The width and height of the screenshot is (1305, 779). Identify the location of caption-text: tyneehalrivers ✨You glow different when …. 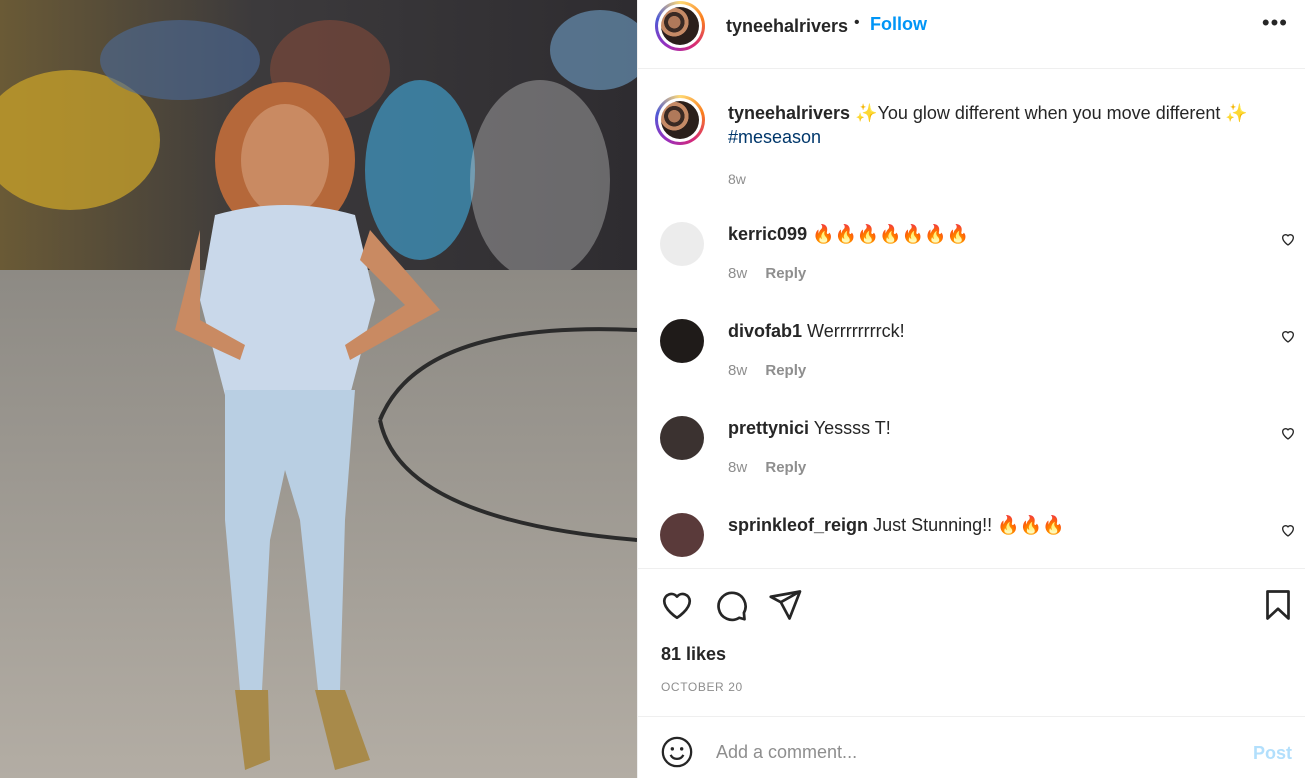
(1008, 125).